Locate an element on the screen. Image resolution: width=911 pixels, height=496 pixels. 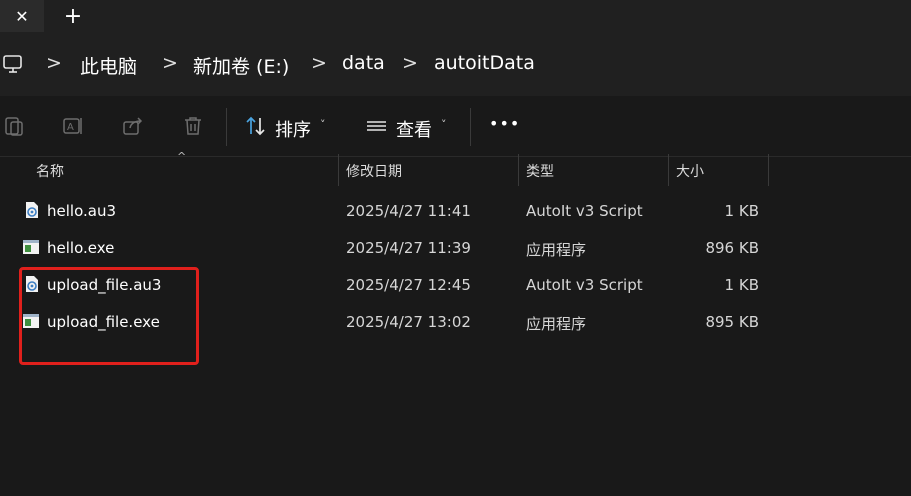
new-tab-button: + is located at coordinates (73, 16).